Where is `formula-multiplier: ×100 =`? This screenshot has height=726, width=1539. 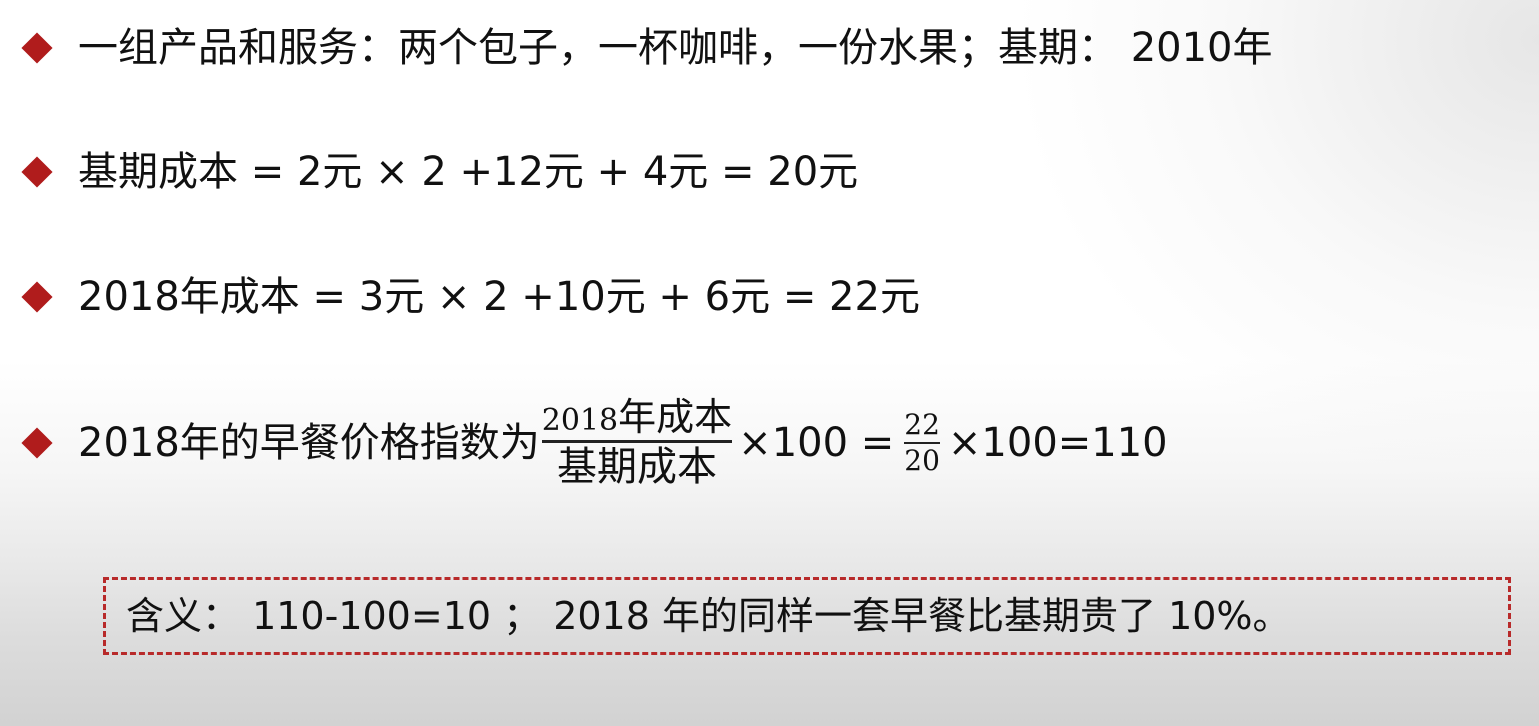 formula-multiplier: ×100 = is located at coordinates (816, 442).